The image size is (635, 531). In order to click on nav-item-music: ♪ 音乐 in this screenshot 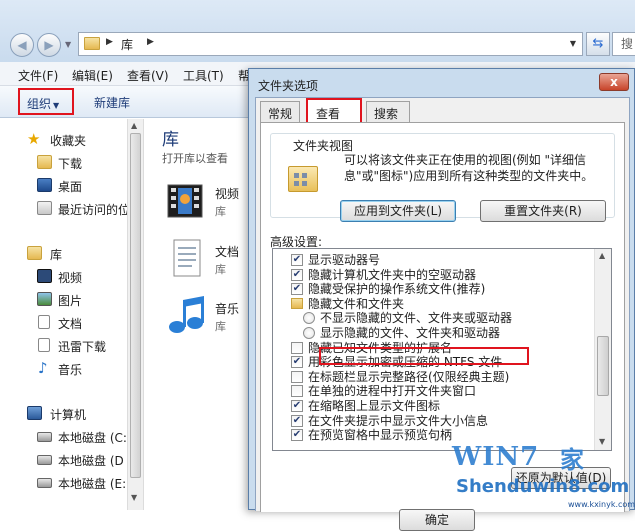, I will do `click(63, 369)`.